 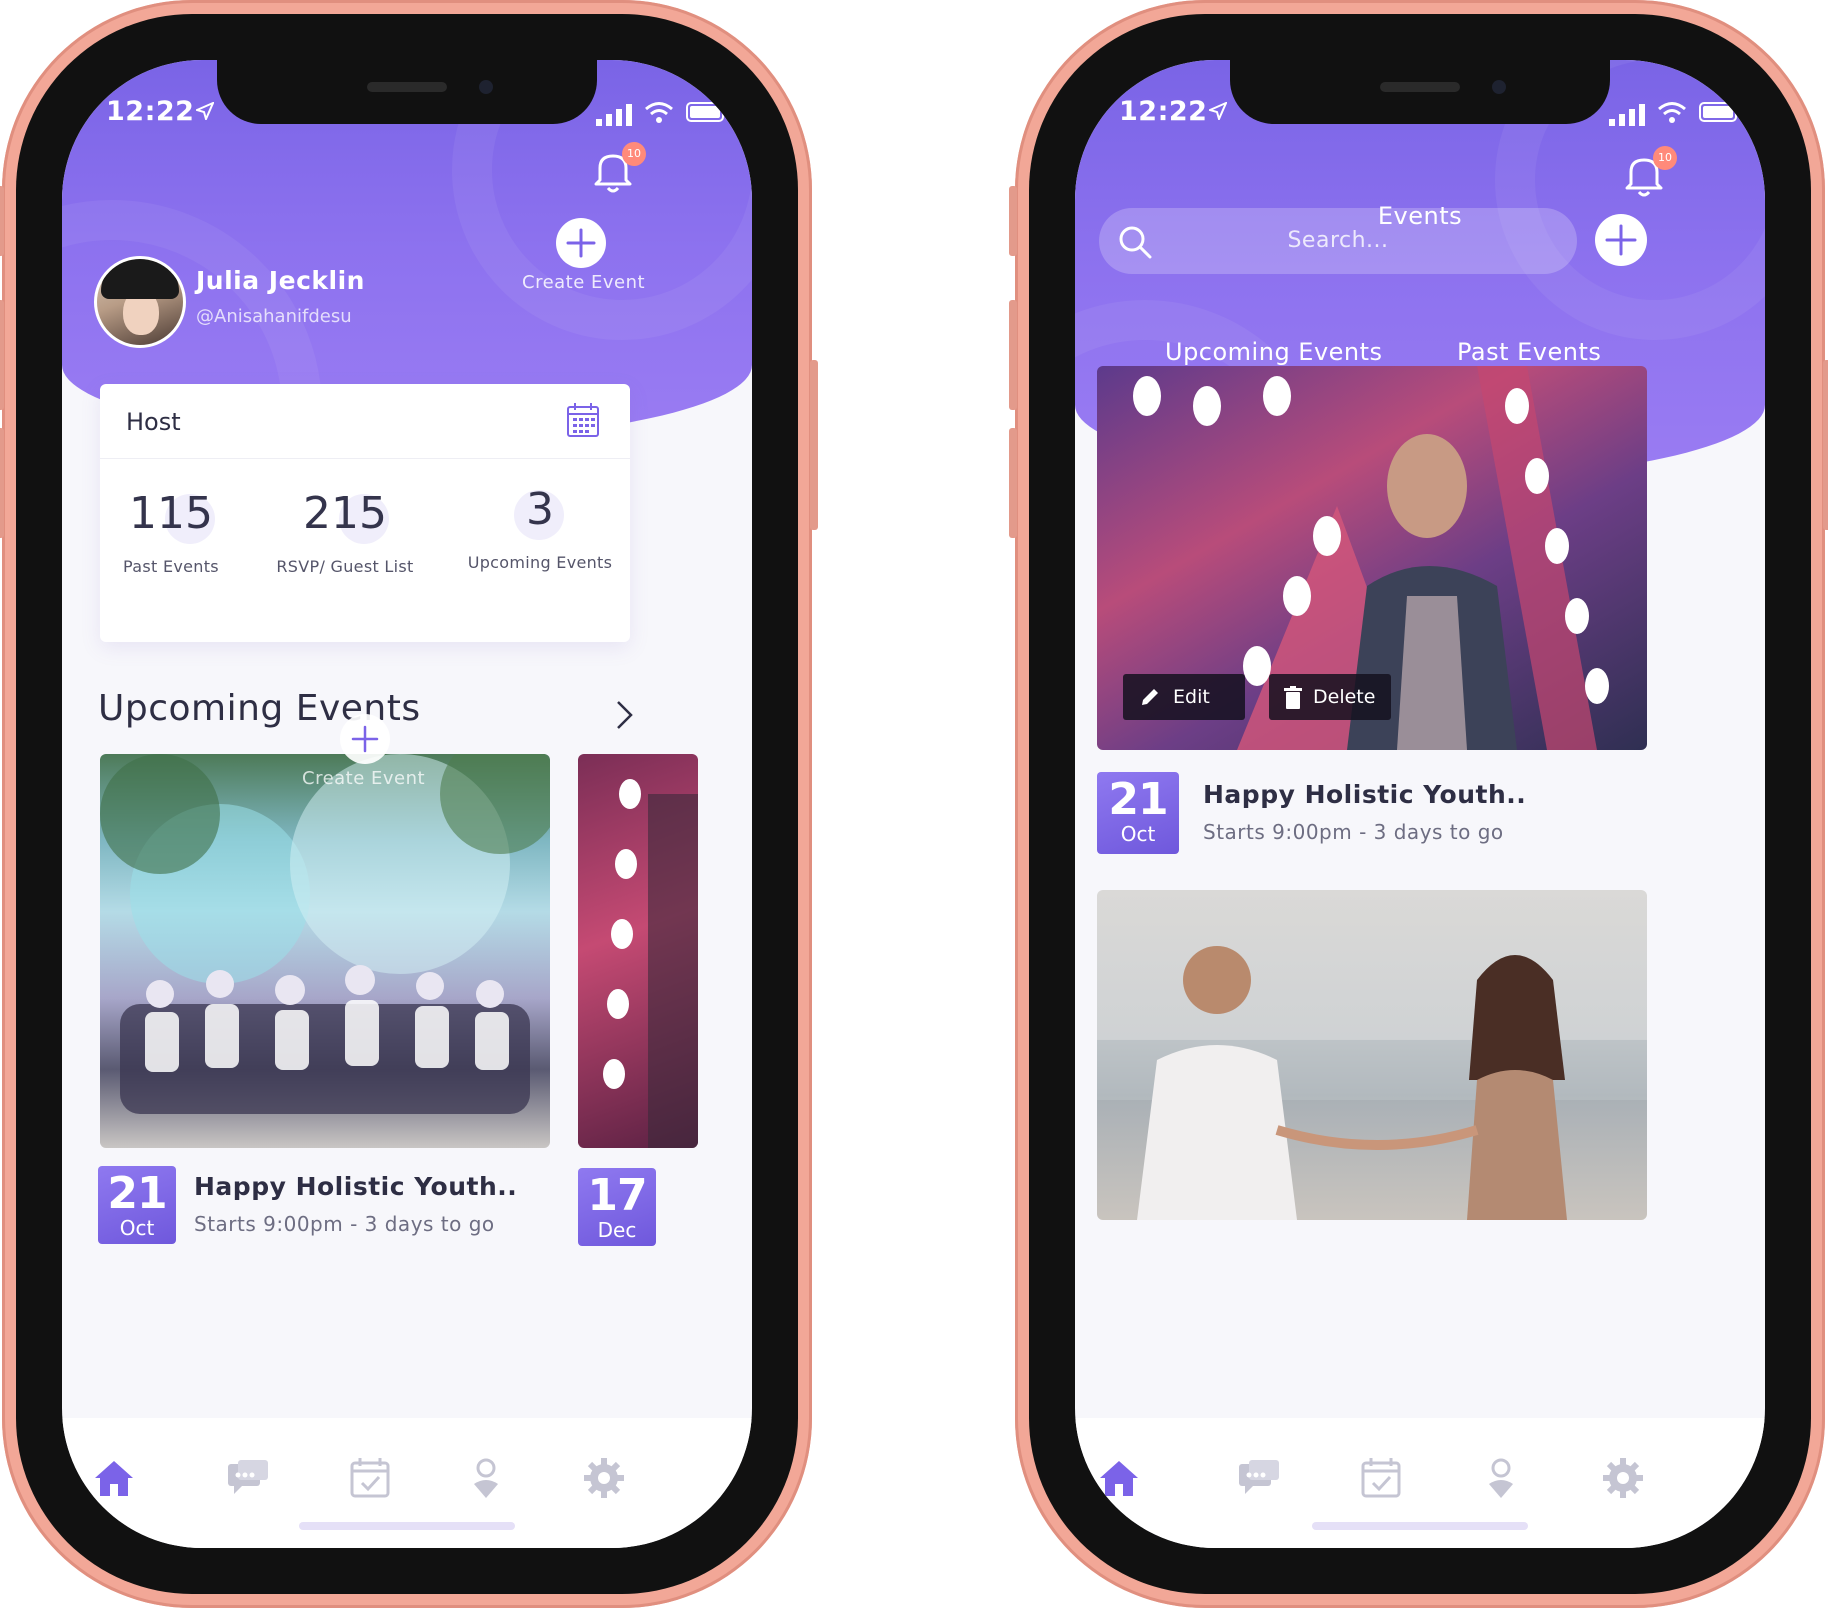 I want to click on stat-rsvp-guest-list: 215 RSVP/ Guest List, so click(x=345, y=532).